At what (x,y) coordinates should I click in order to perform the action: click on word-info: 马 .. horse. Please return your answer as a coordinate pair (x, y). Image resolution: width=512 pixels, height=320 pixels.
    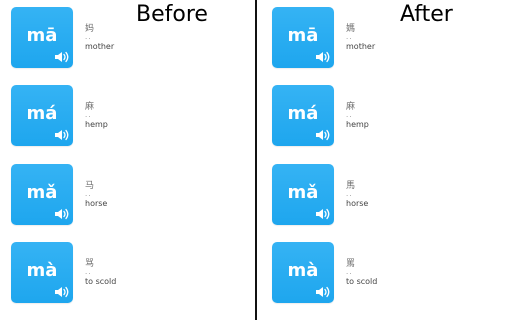
    Looking at the image, I should click on (96, 195).